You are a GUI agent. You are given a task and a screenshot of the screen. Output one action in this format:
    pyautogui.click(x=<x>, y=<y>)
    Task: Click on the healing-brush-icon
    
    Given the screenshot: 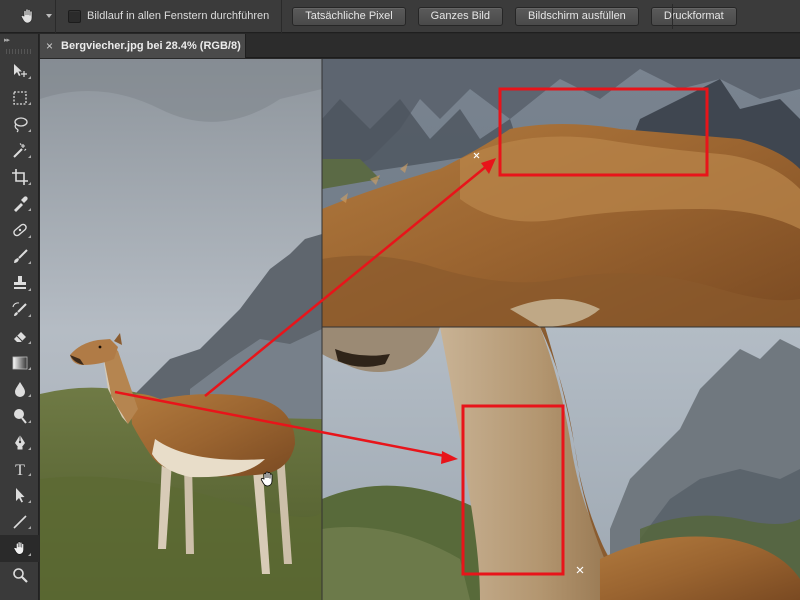 What is the action you would take?
    pyautogui.click(x=19, y=230)
    